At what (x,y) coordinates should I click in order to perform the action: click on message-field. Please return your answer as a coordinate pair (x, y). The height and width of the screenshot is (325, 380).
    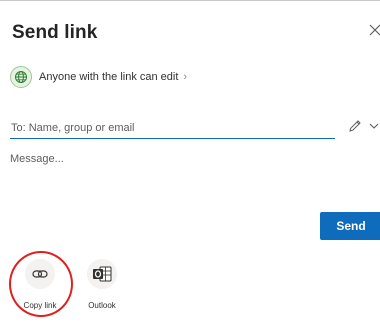
    Looking at the image, I should click on (187, 178).